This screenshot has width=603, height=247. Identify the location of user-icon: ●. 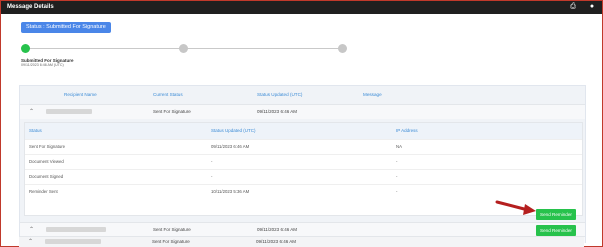
(592, 7).